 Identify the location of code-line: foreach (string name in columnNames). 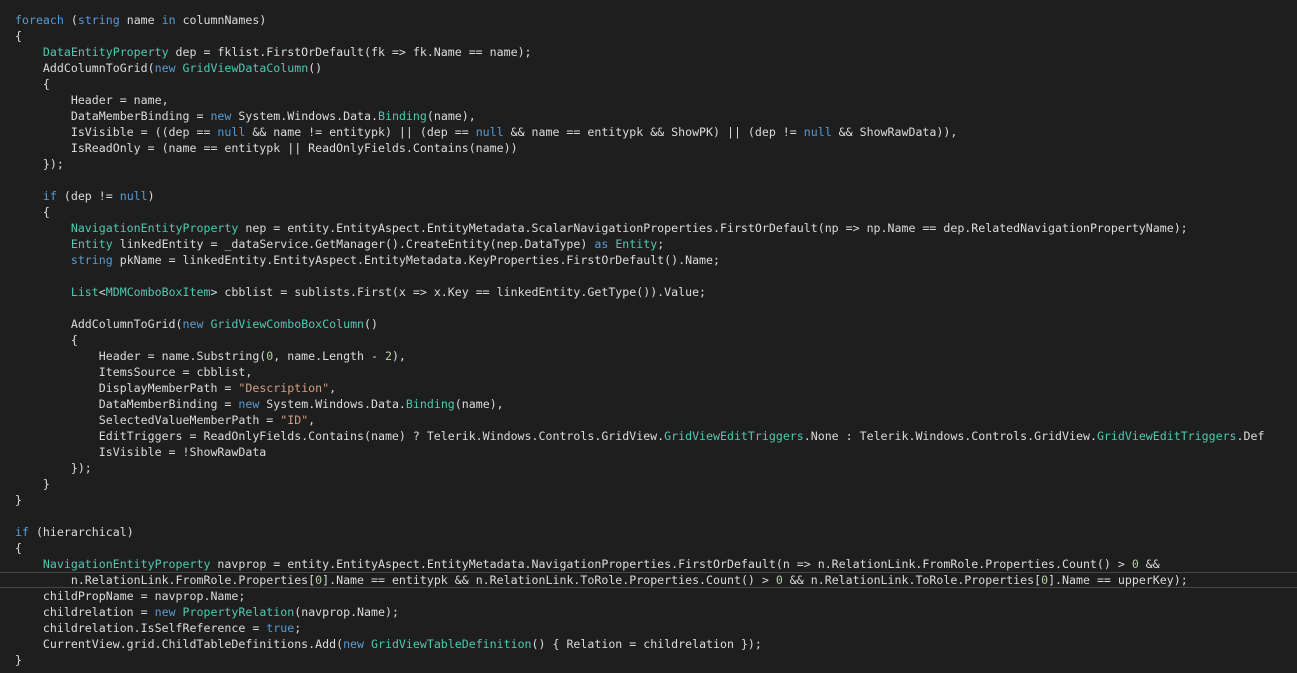
(140, 20).